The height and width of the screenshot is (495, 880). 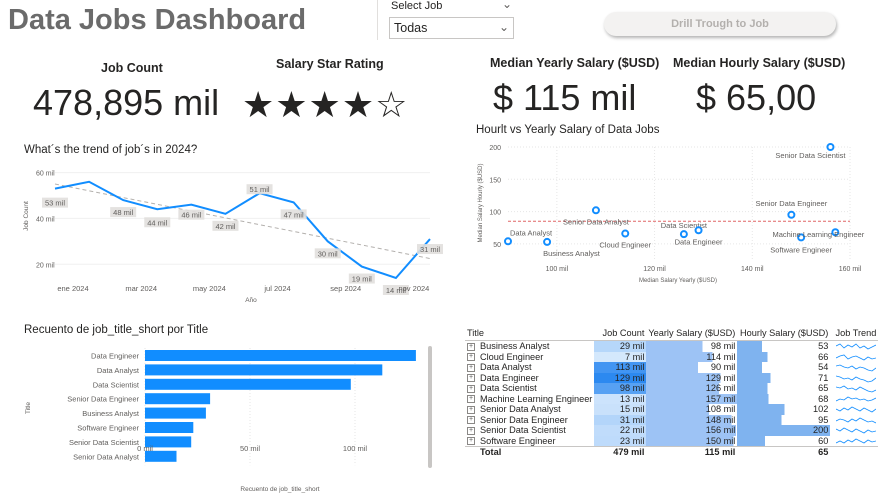 What do you see at coordinates (620, 441) in the screenshot?
I see `matrix-count-cell: 23 mil` at bounding box center [620, 441].